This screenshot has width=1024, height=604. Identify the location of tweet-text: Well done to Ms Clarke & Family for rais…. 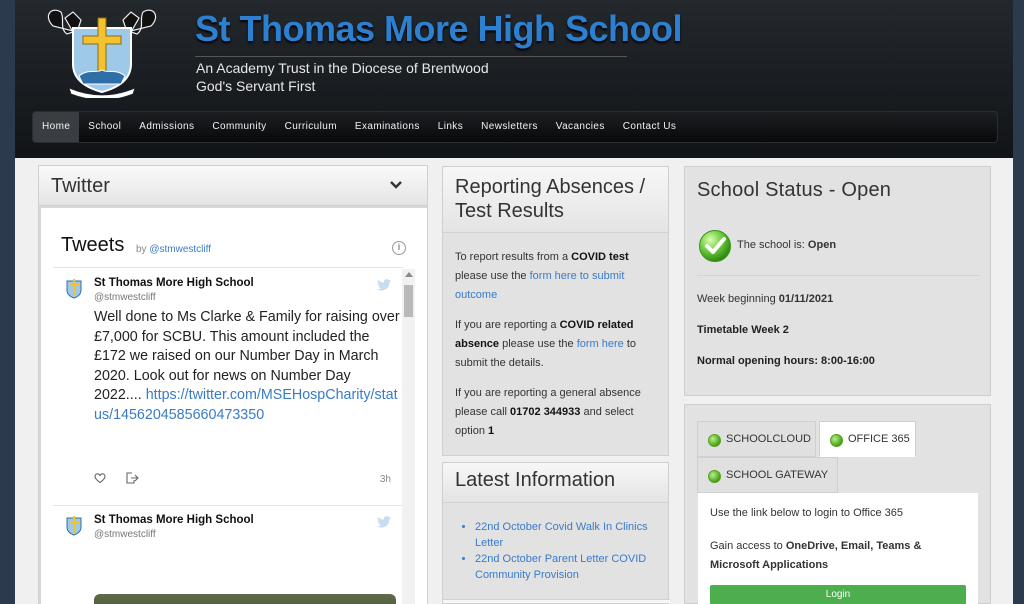
(248, 366).